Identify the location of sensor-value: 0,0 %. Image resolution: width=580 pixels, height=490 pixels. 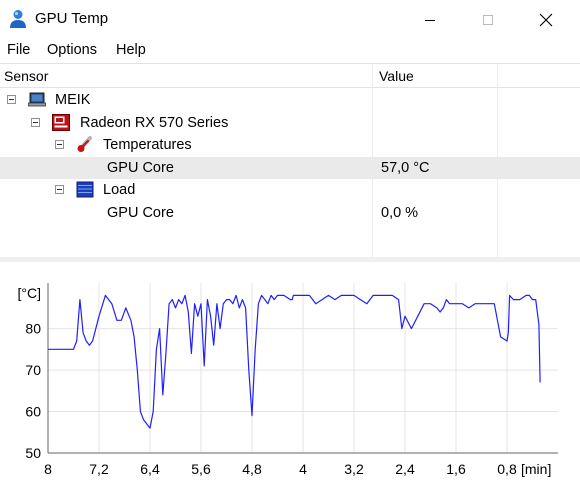
(400, 213).